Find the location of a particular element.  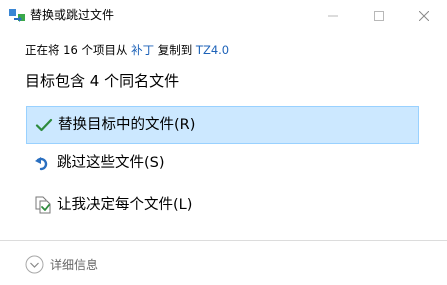

maximize-icon is located at coordinates (379, 15).